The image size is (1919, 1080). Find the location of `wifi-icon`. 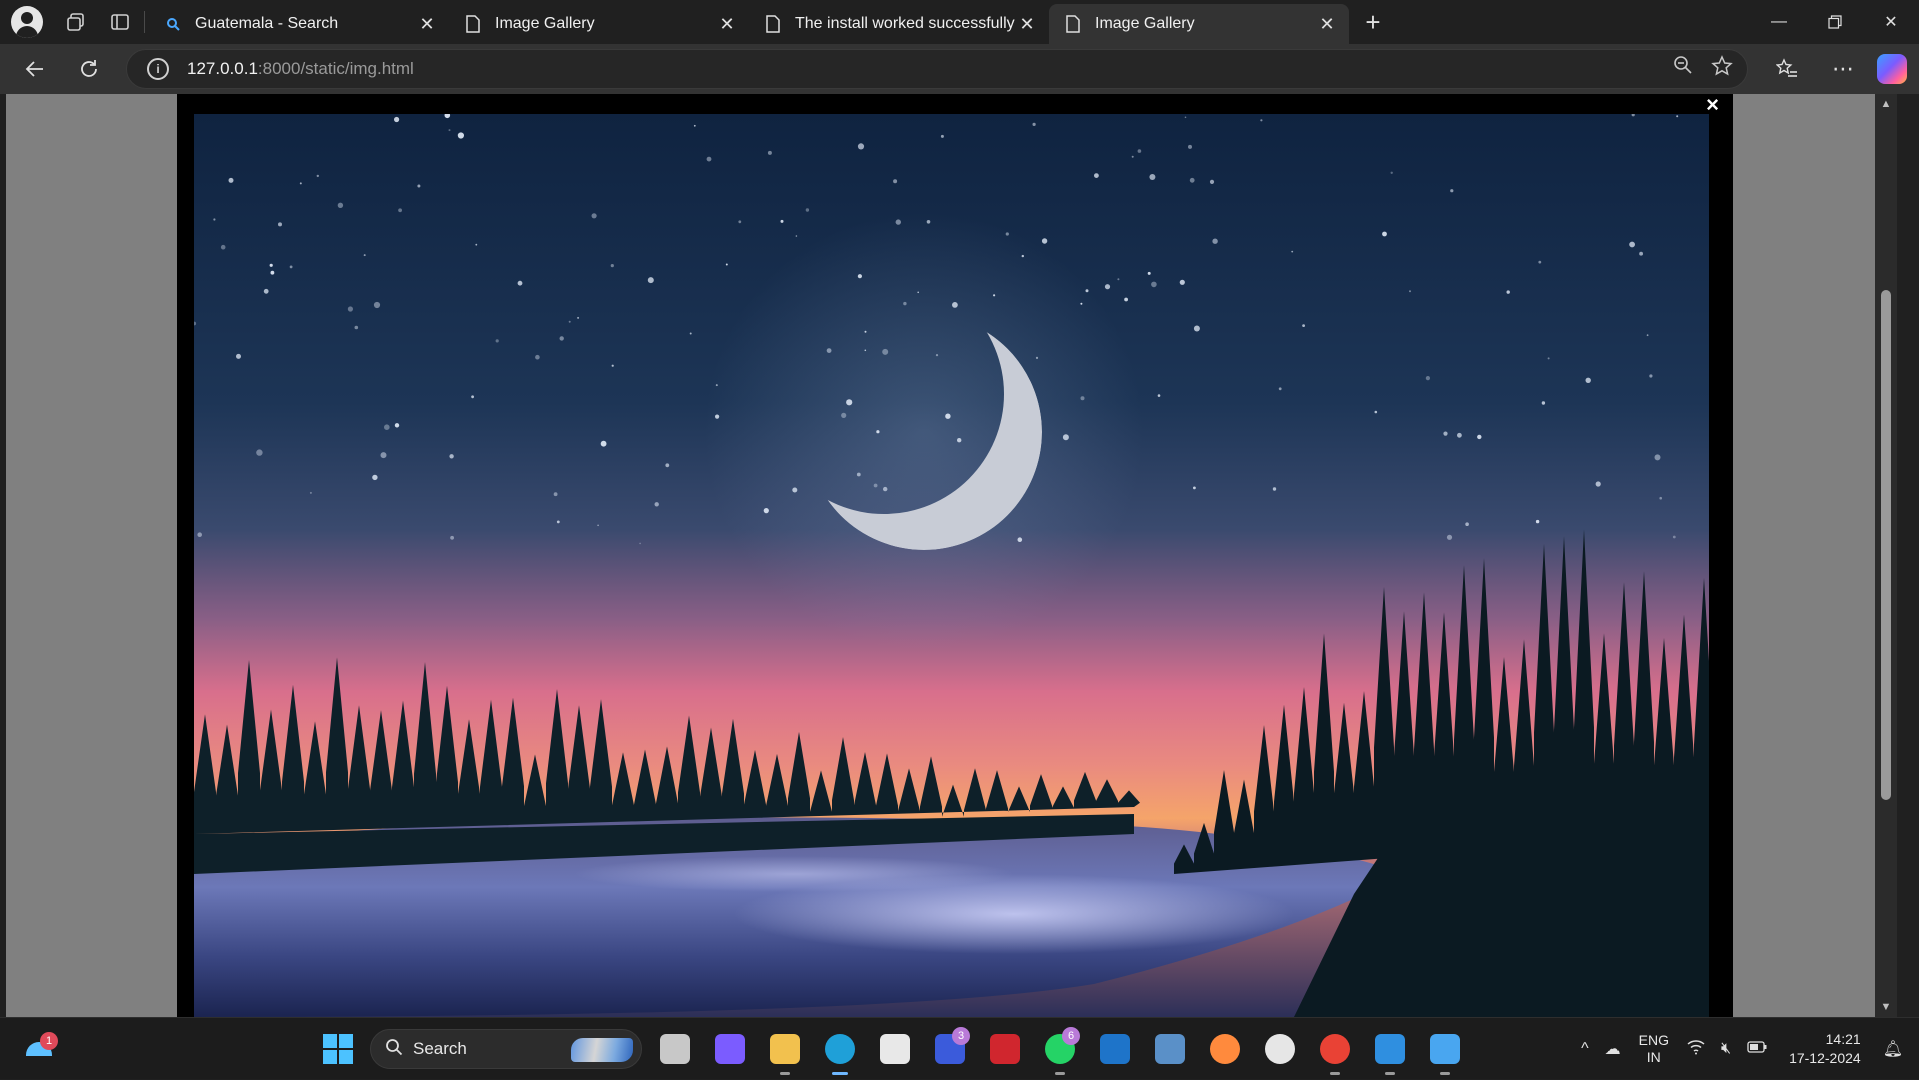

wifi-icon is located at coordinates (1696, 1049).